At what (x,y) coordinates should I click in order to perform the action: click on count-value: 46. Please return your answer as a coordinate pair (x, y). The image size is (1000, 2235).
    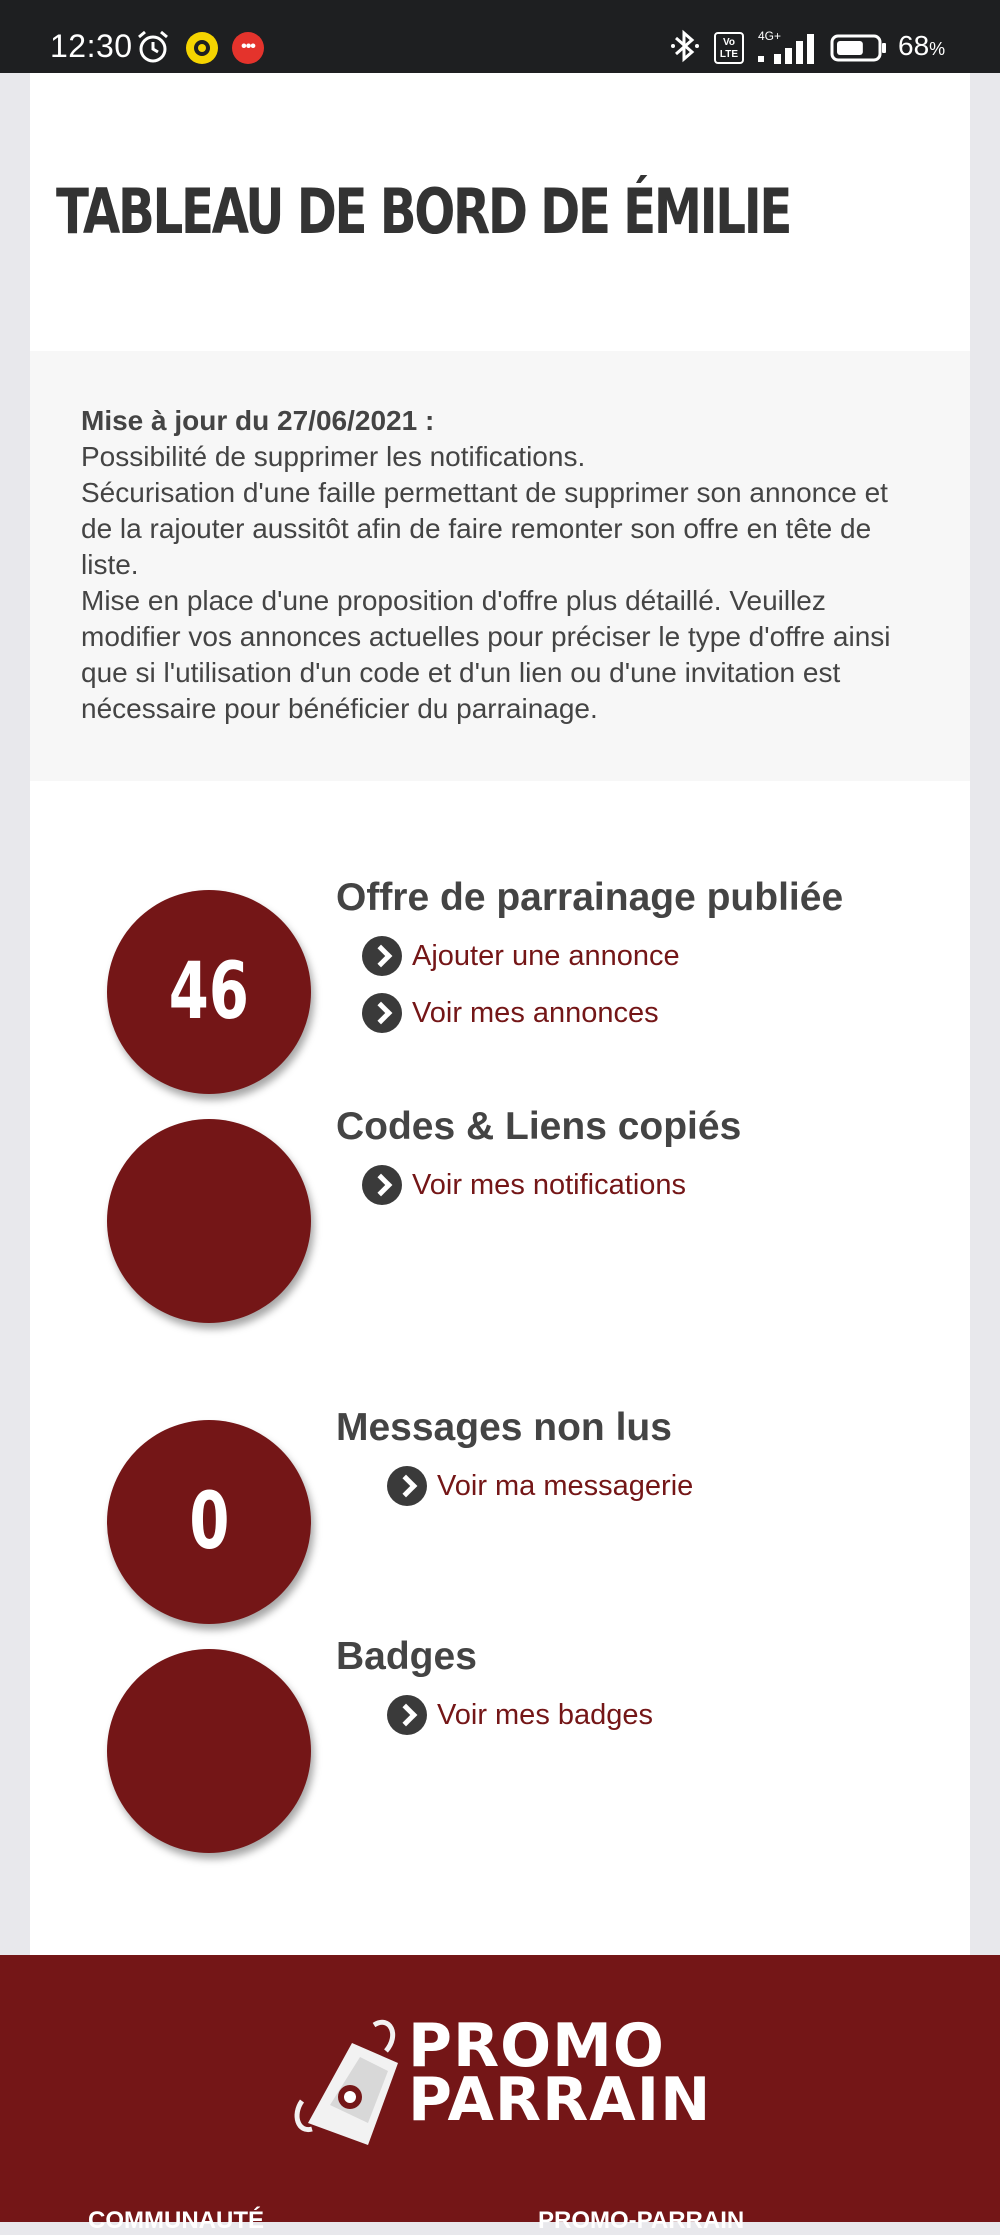
    Looking at the image, I should click on (209, 992).